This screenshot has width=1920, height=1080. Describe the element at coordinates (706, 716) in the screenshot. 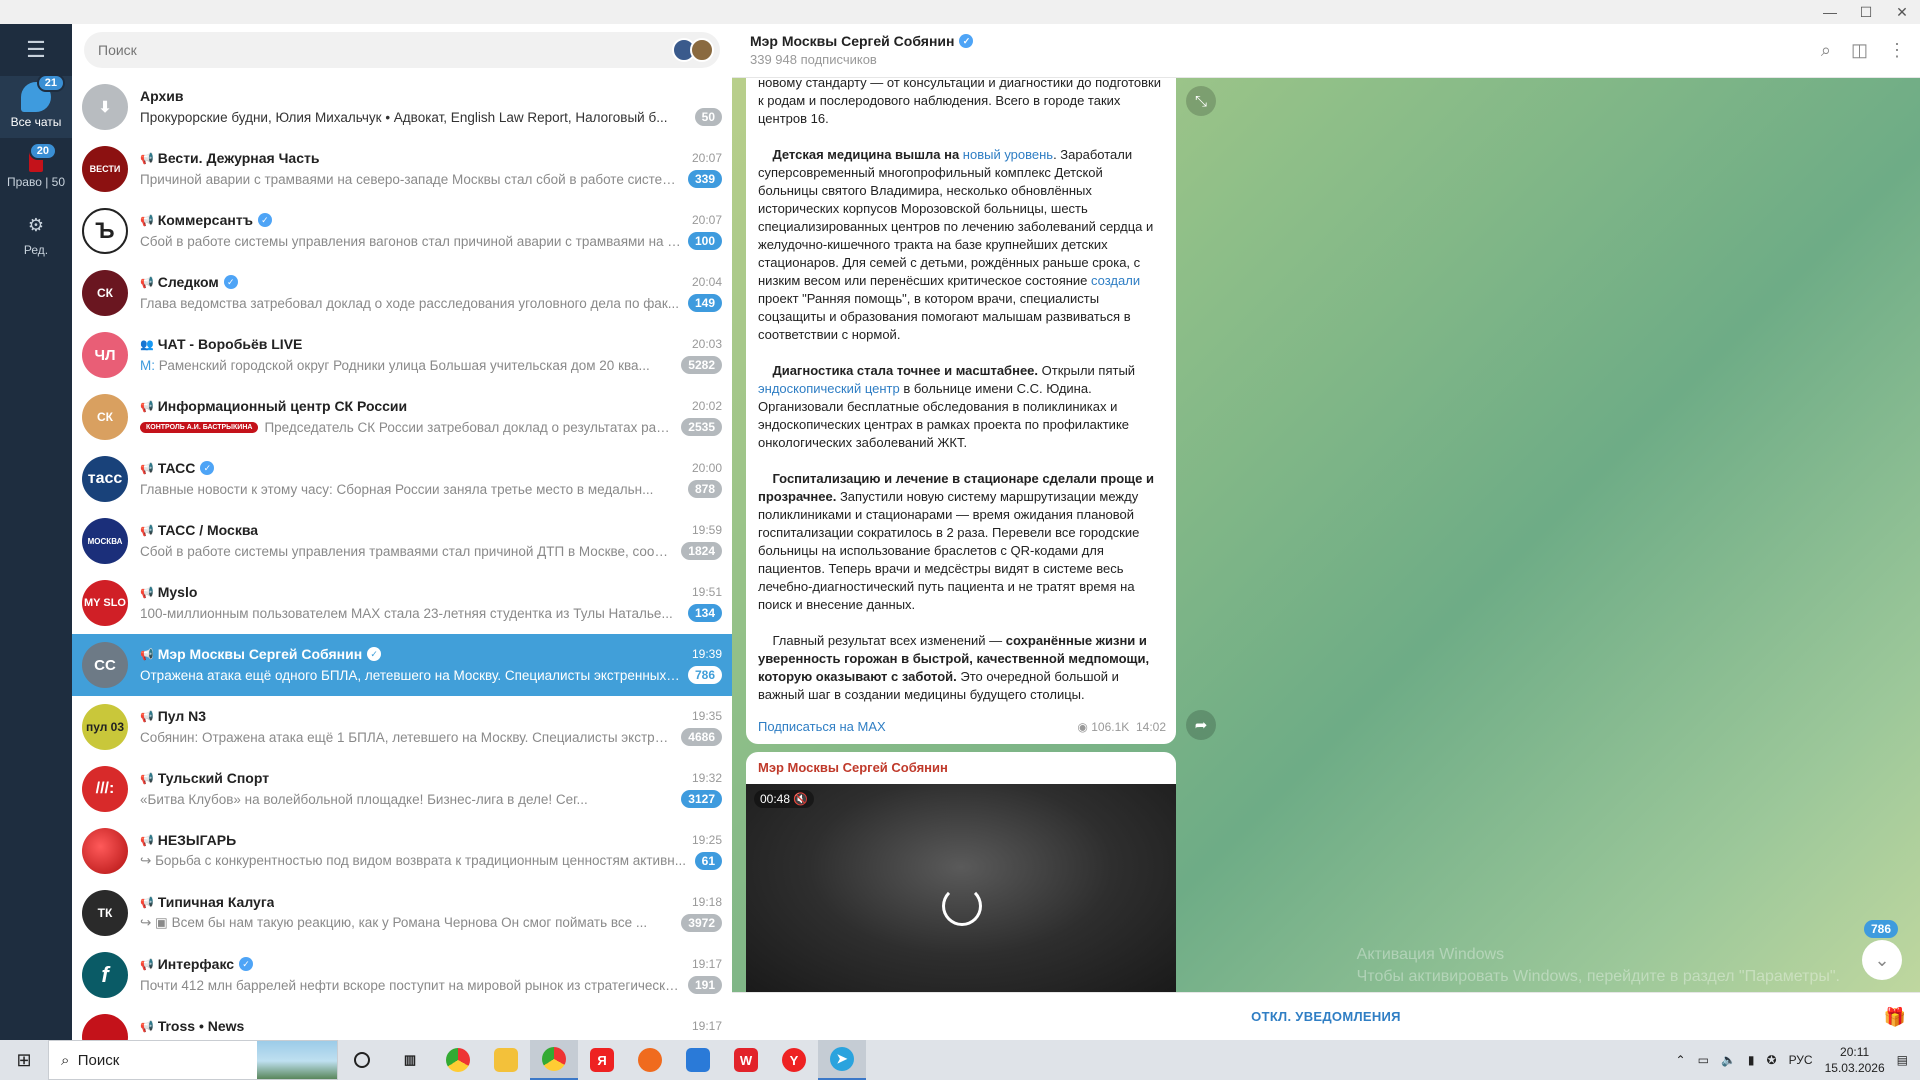

I see `chat-time: 19:35` at that location.